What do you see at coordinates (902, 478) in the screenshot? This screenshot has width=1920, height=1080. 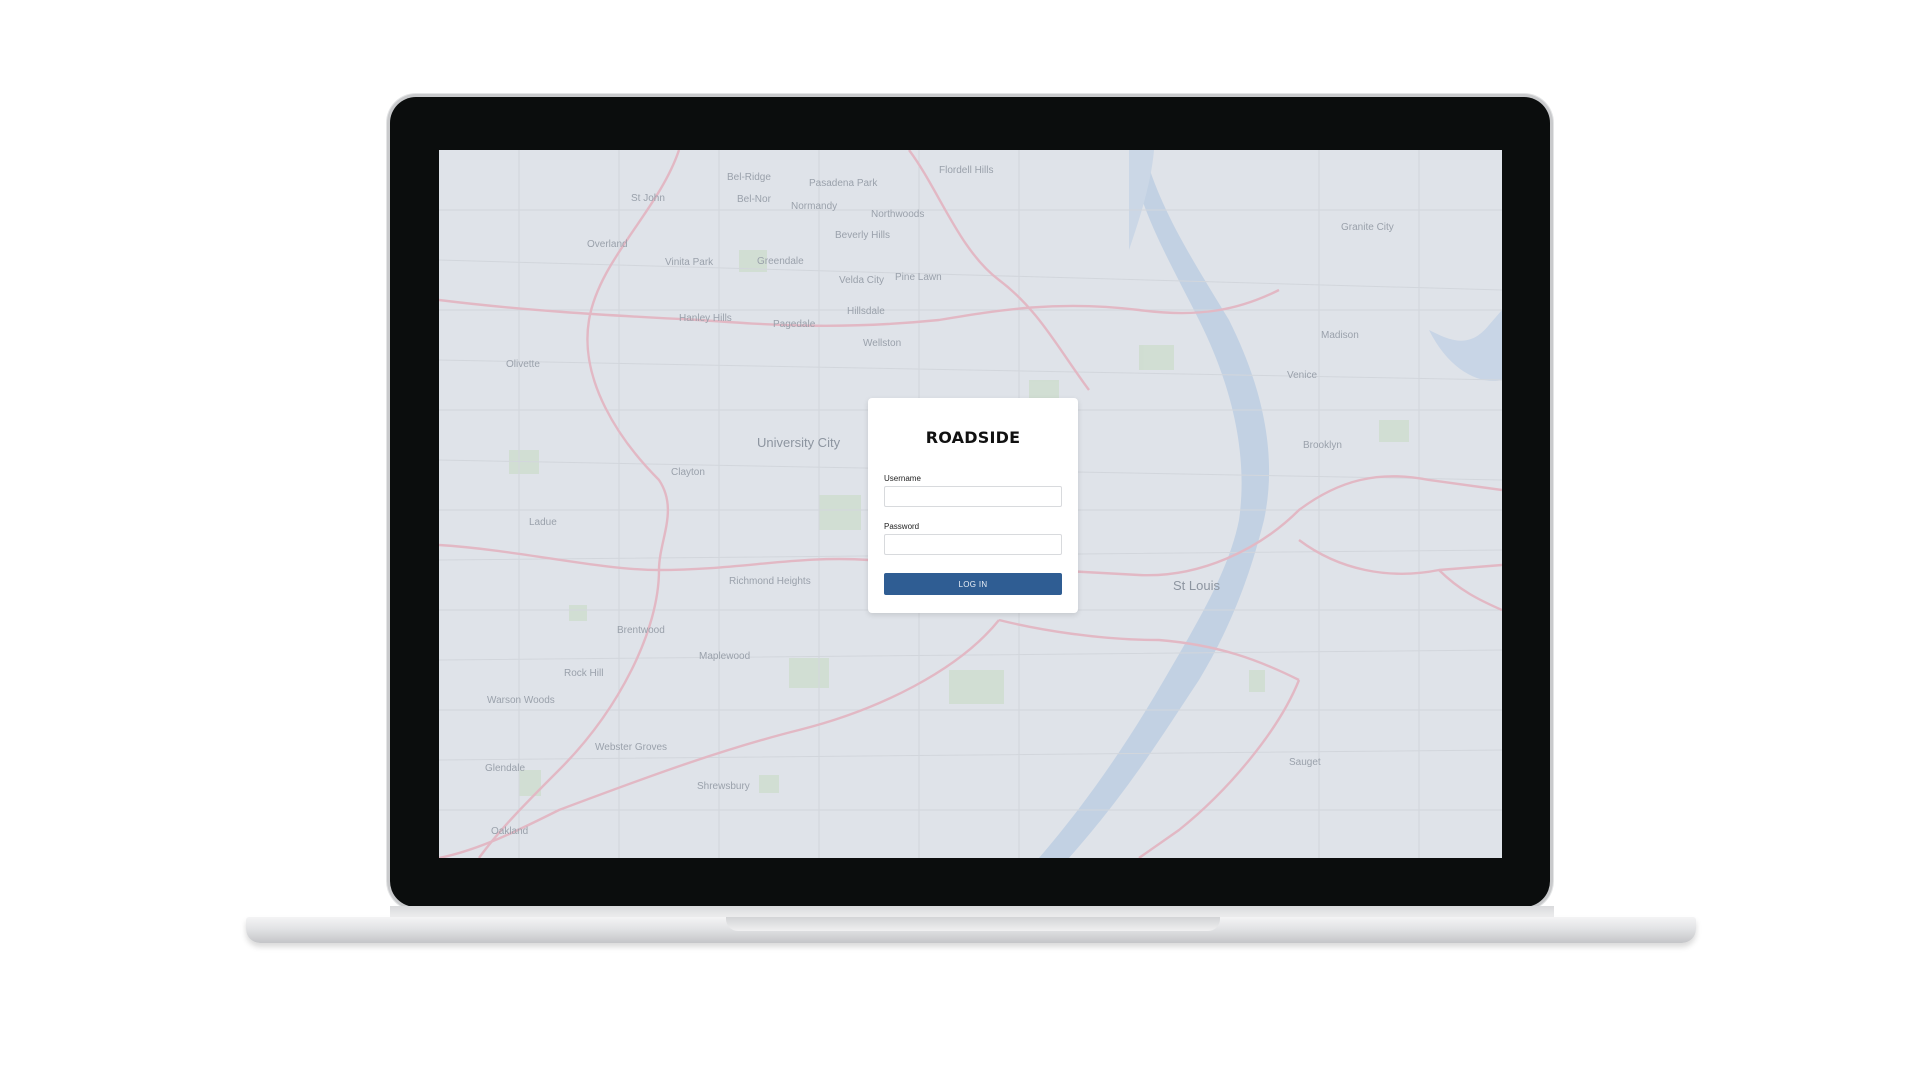 I see `username-label: Username` at bounding box center [902, 478].